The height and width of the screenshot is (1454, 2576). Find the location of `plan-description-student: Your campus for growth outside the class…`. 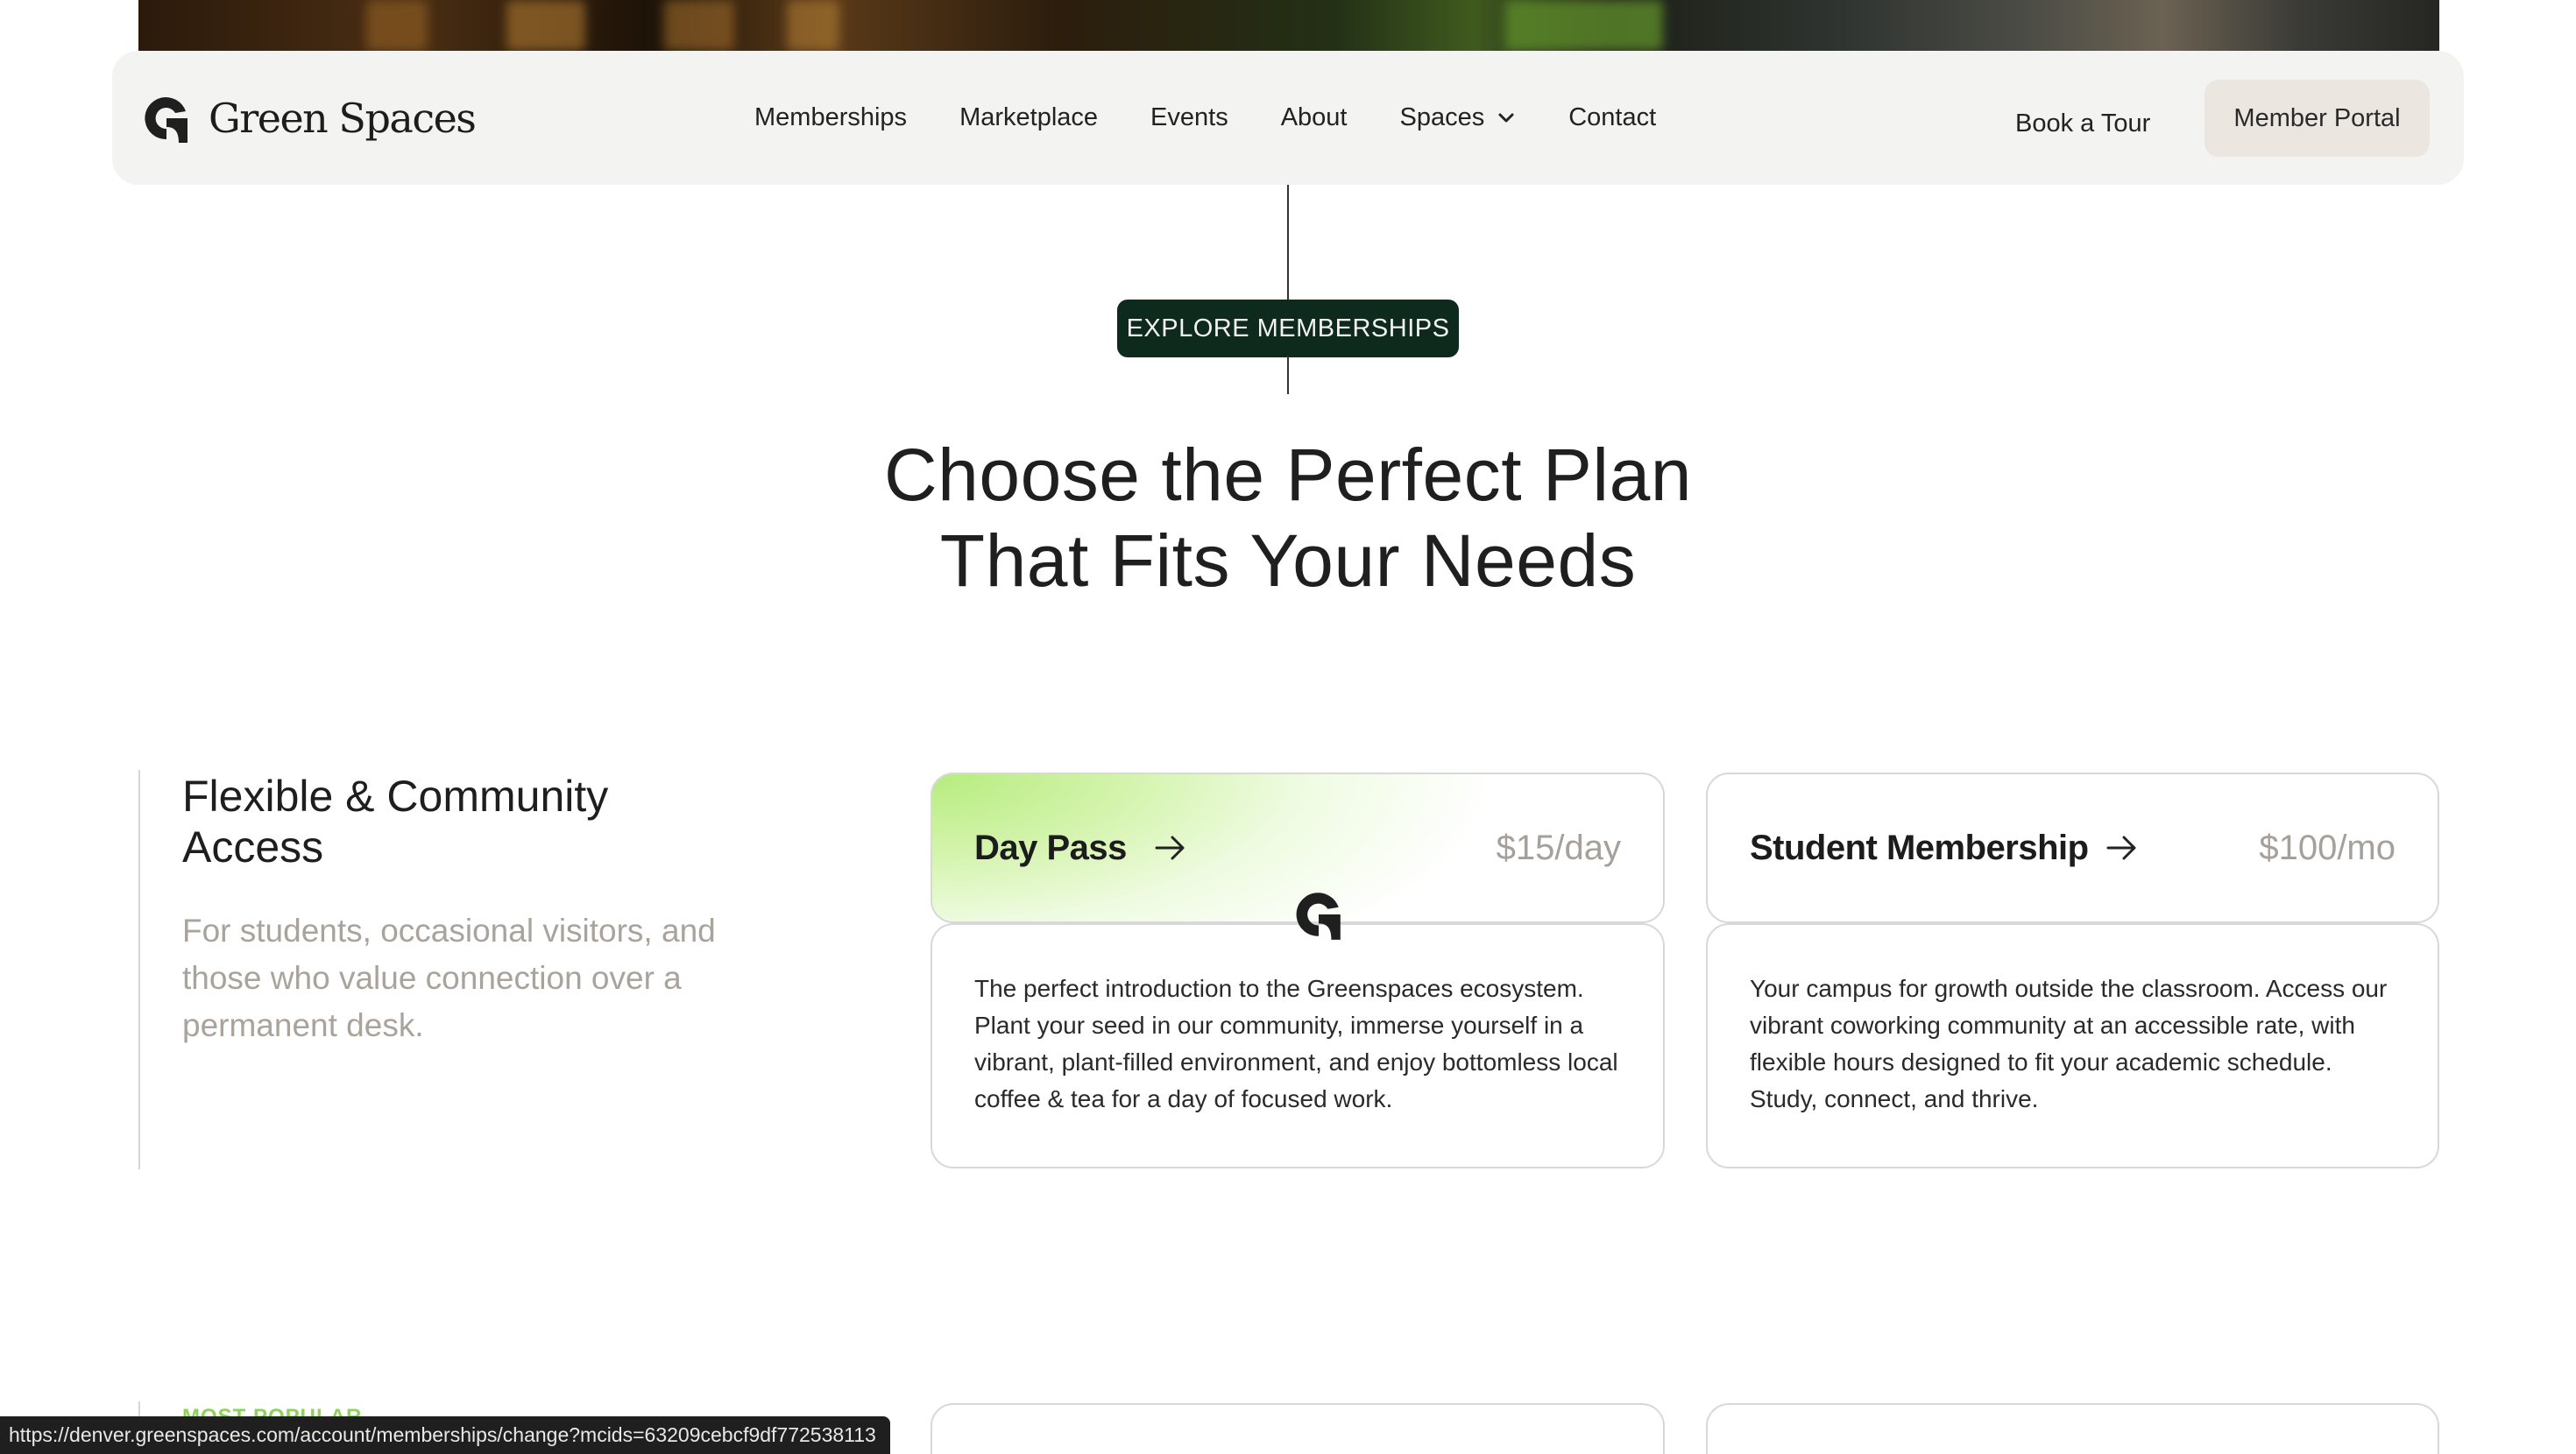

plan-description-student: Your campus for growth outside the class… is located at coordinates (2069, 1043).